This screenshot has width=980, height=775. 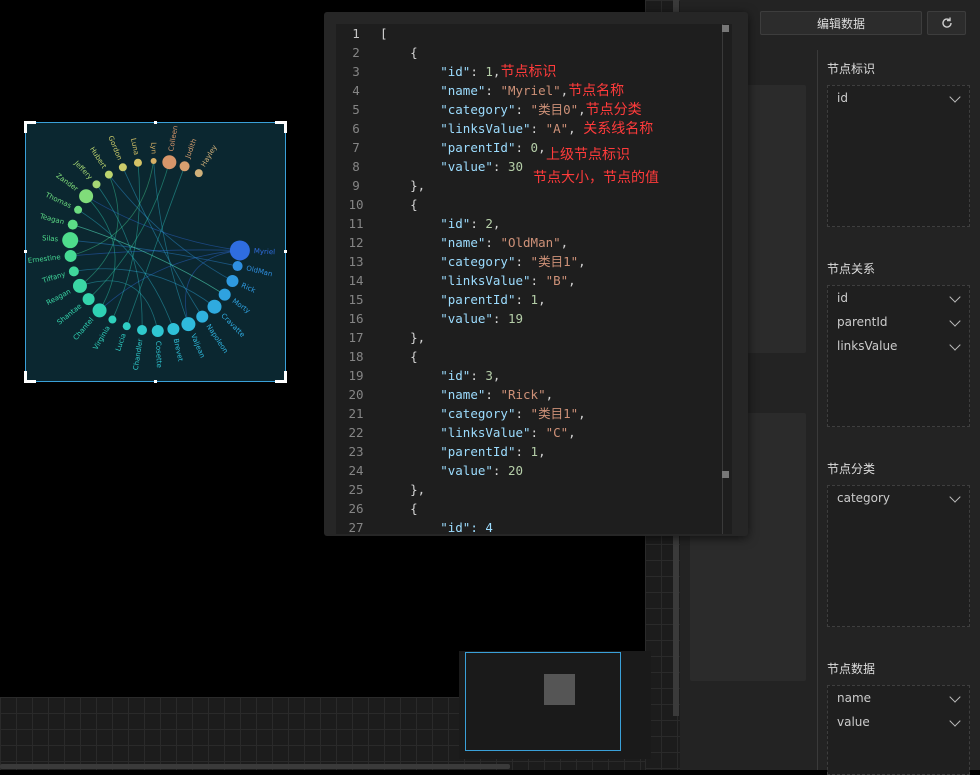 I want to click on edit-data-button: 编辑数据, so click(x=841, y=23).